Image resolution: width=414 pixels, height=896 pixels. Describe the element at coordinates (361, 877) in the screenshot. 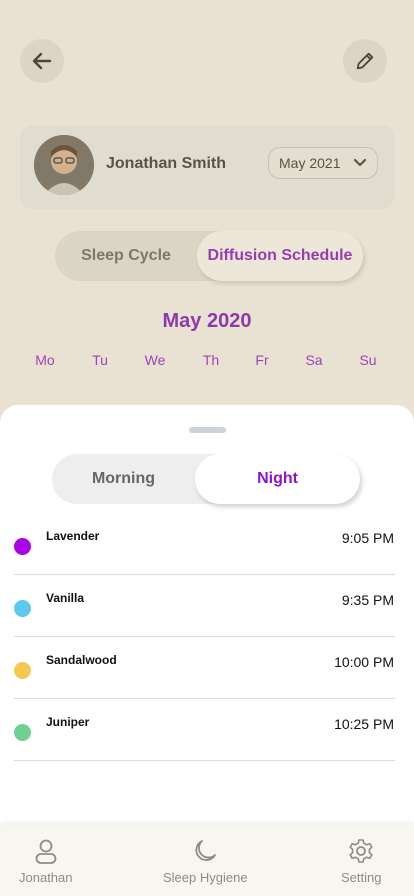

I see `nav-label: Setting` at that location.